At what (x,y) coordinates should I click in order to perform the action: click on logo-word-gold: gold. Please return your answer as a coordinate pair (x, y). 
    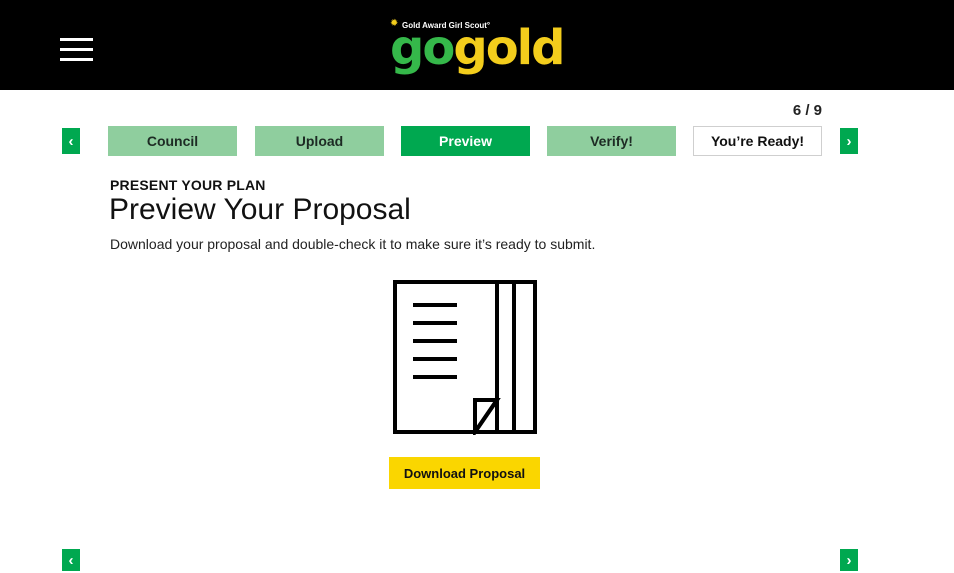
    Looking at the image, I should click on (509, 48).